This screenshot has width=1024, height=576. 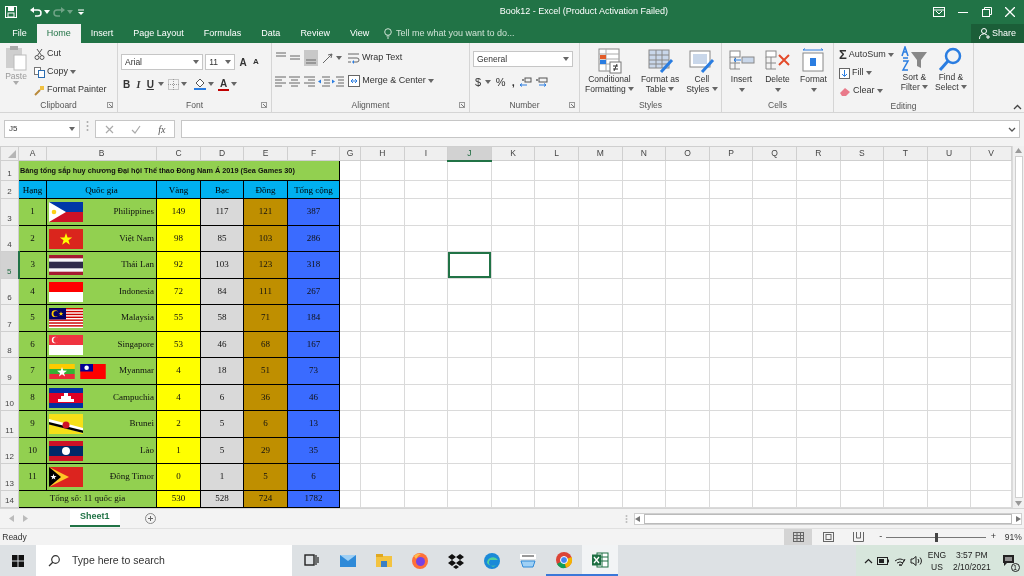 I want to click on editing-button: Find & Select, so click(x=951, y=73).